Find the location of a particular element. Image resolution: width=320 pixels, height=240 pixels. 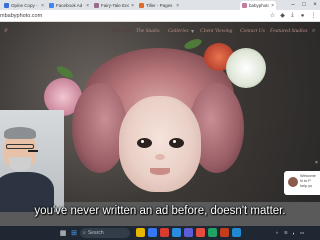

headset-mic is located at coordinates (33, 151).